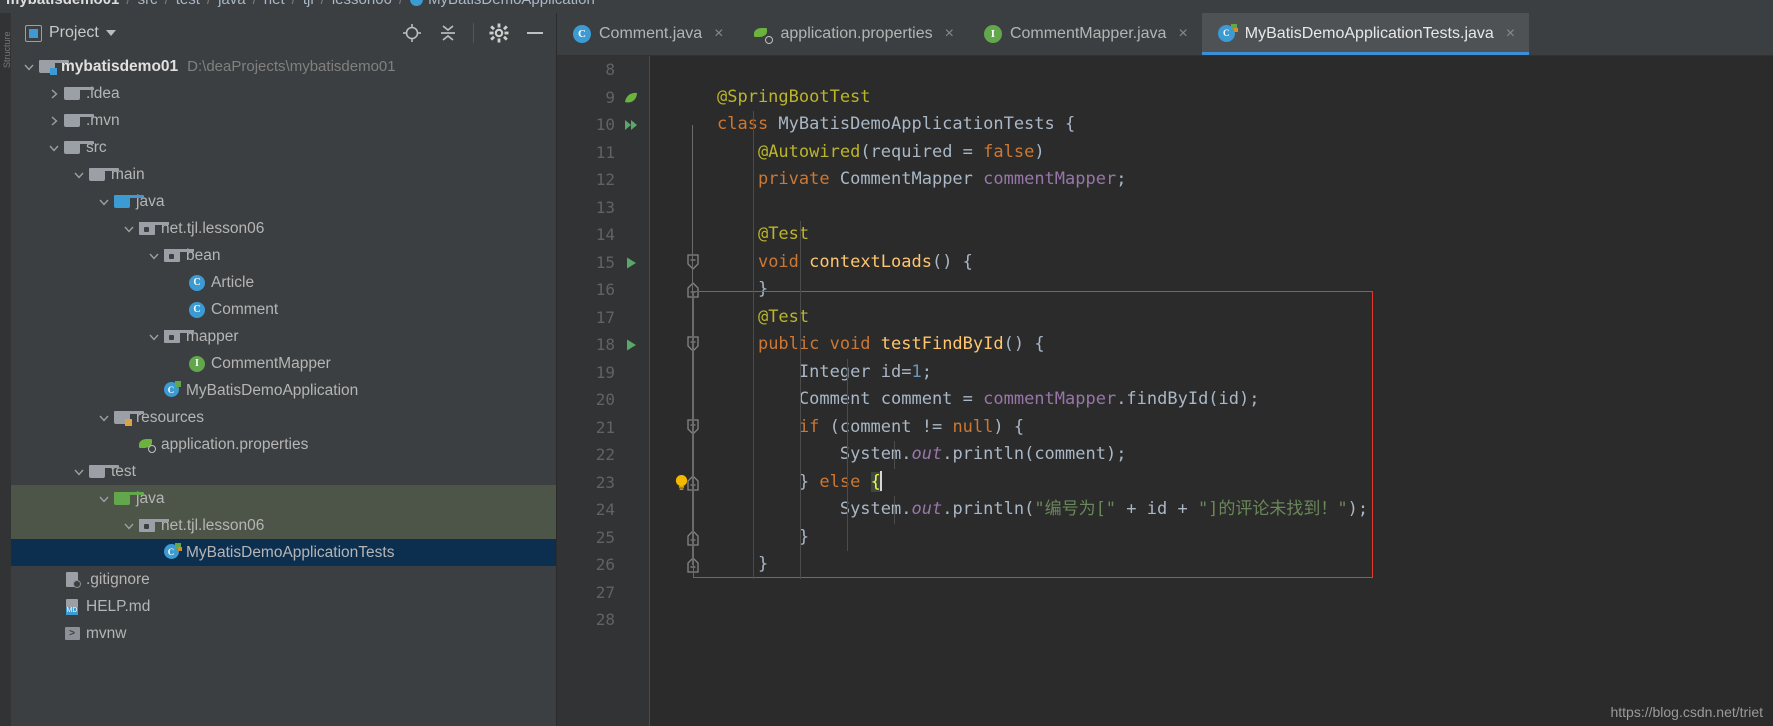  I want to click on code-line: 19 Integer id=1;, so click(1165, 373).